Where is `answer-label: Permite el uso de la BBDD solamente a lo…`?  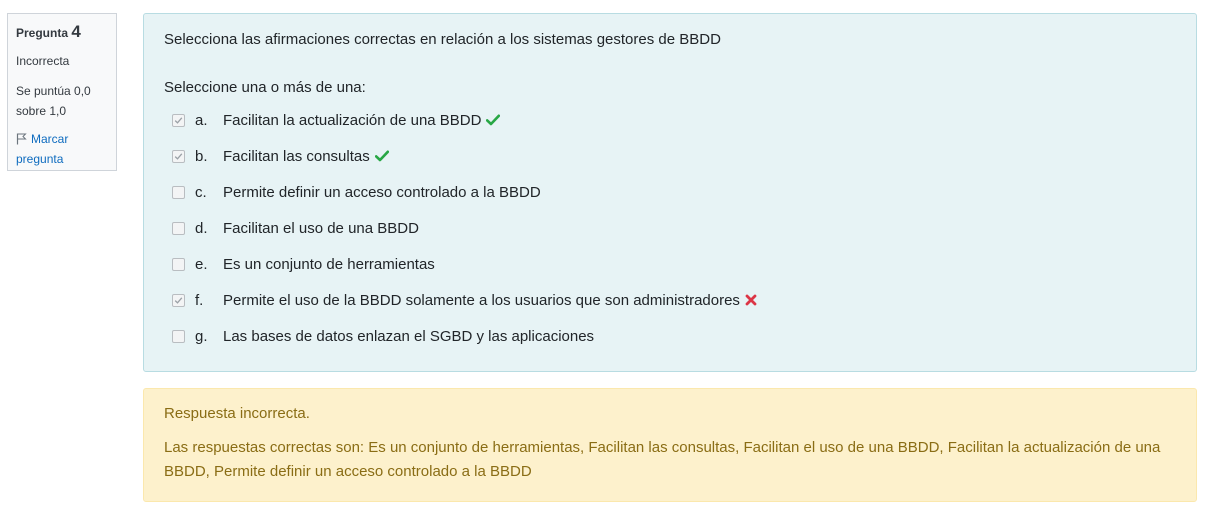
answer-label: Permite el uso de la BBDD solamente a lo… is located at coordinates (481, 300).